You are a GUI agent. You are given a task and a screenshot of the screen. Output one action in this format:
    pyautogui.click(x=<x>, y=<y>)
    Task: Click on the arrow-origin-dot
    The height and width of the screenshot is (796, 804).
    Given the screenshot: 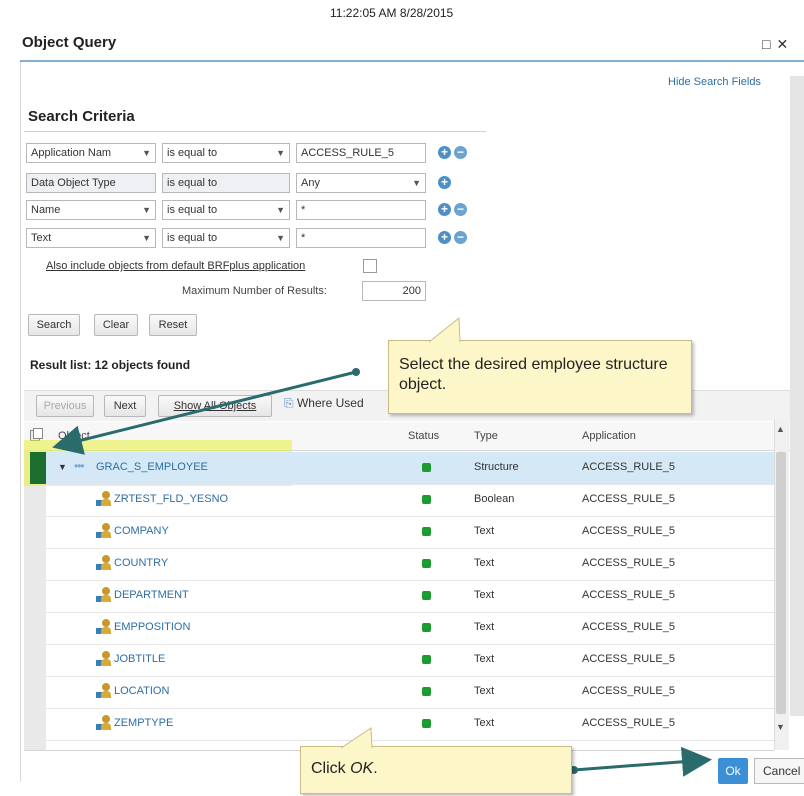 What is the action you would take?
    pyautogui.click(x=356, y=372)
    